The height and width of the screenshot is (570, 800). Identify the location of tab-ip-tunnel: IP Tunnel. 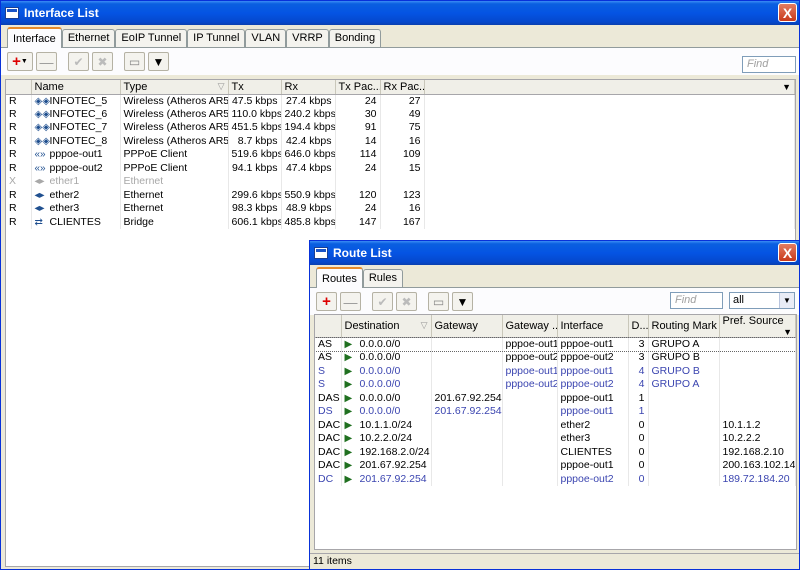
(216, 38).